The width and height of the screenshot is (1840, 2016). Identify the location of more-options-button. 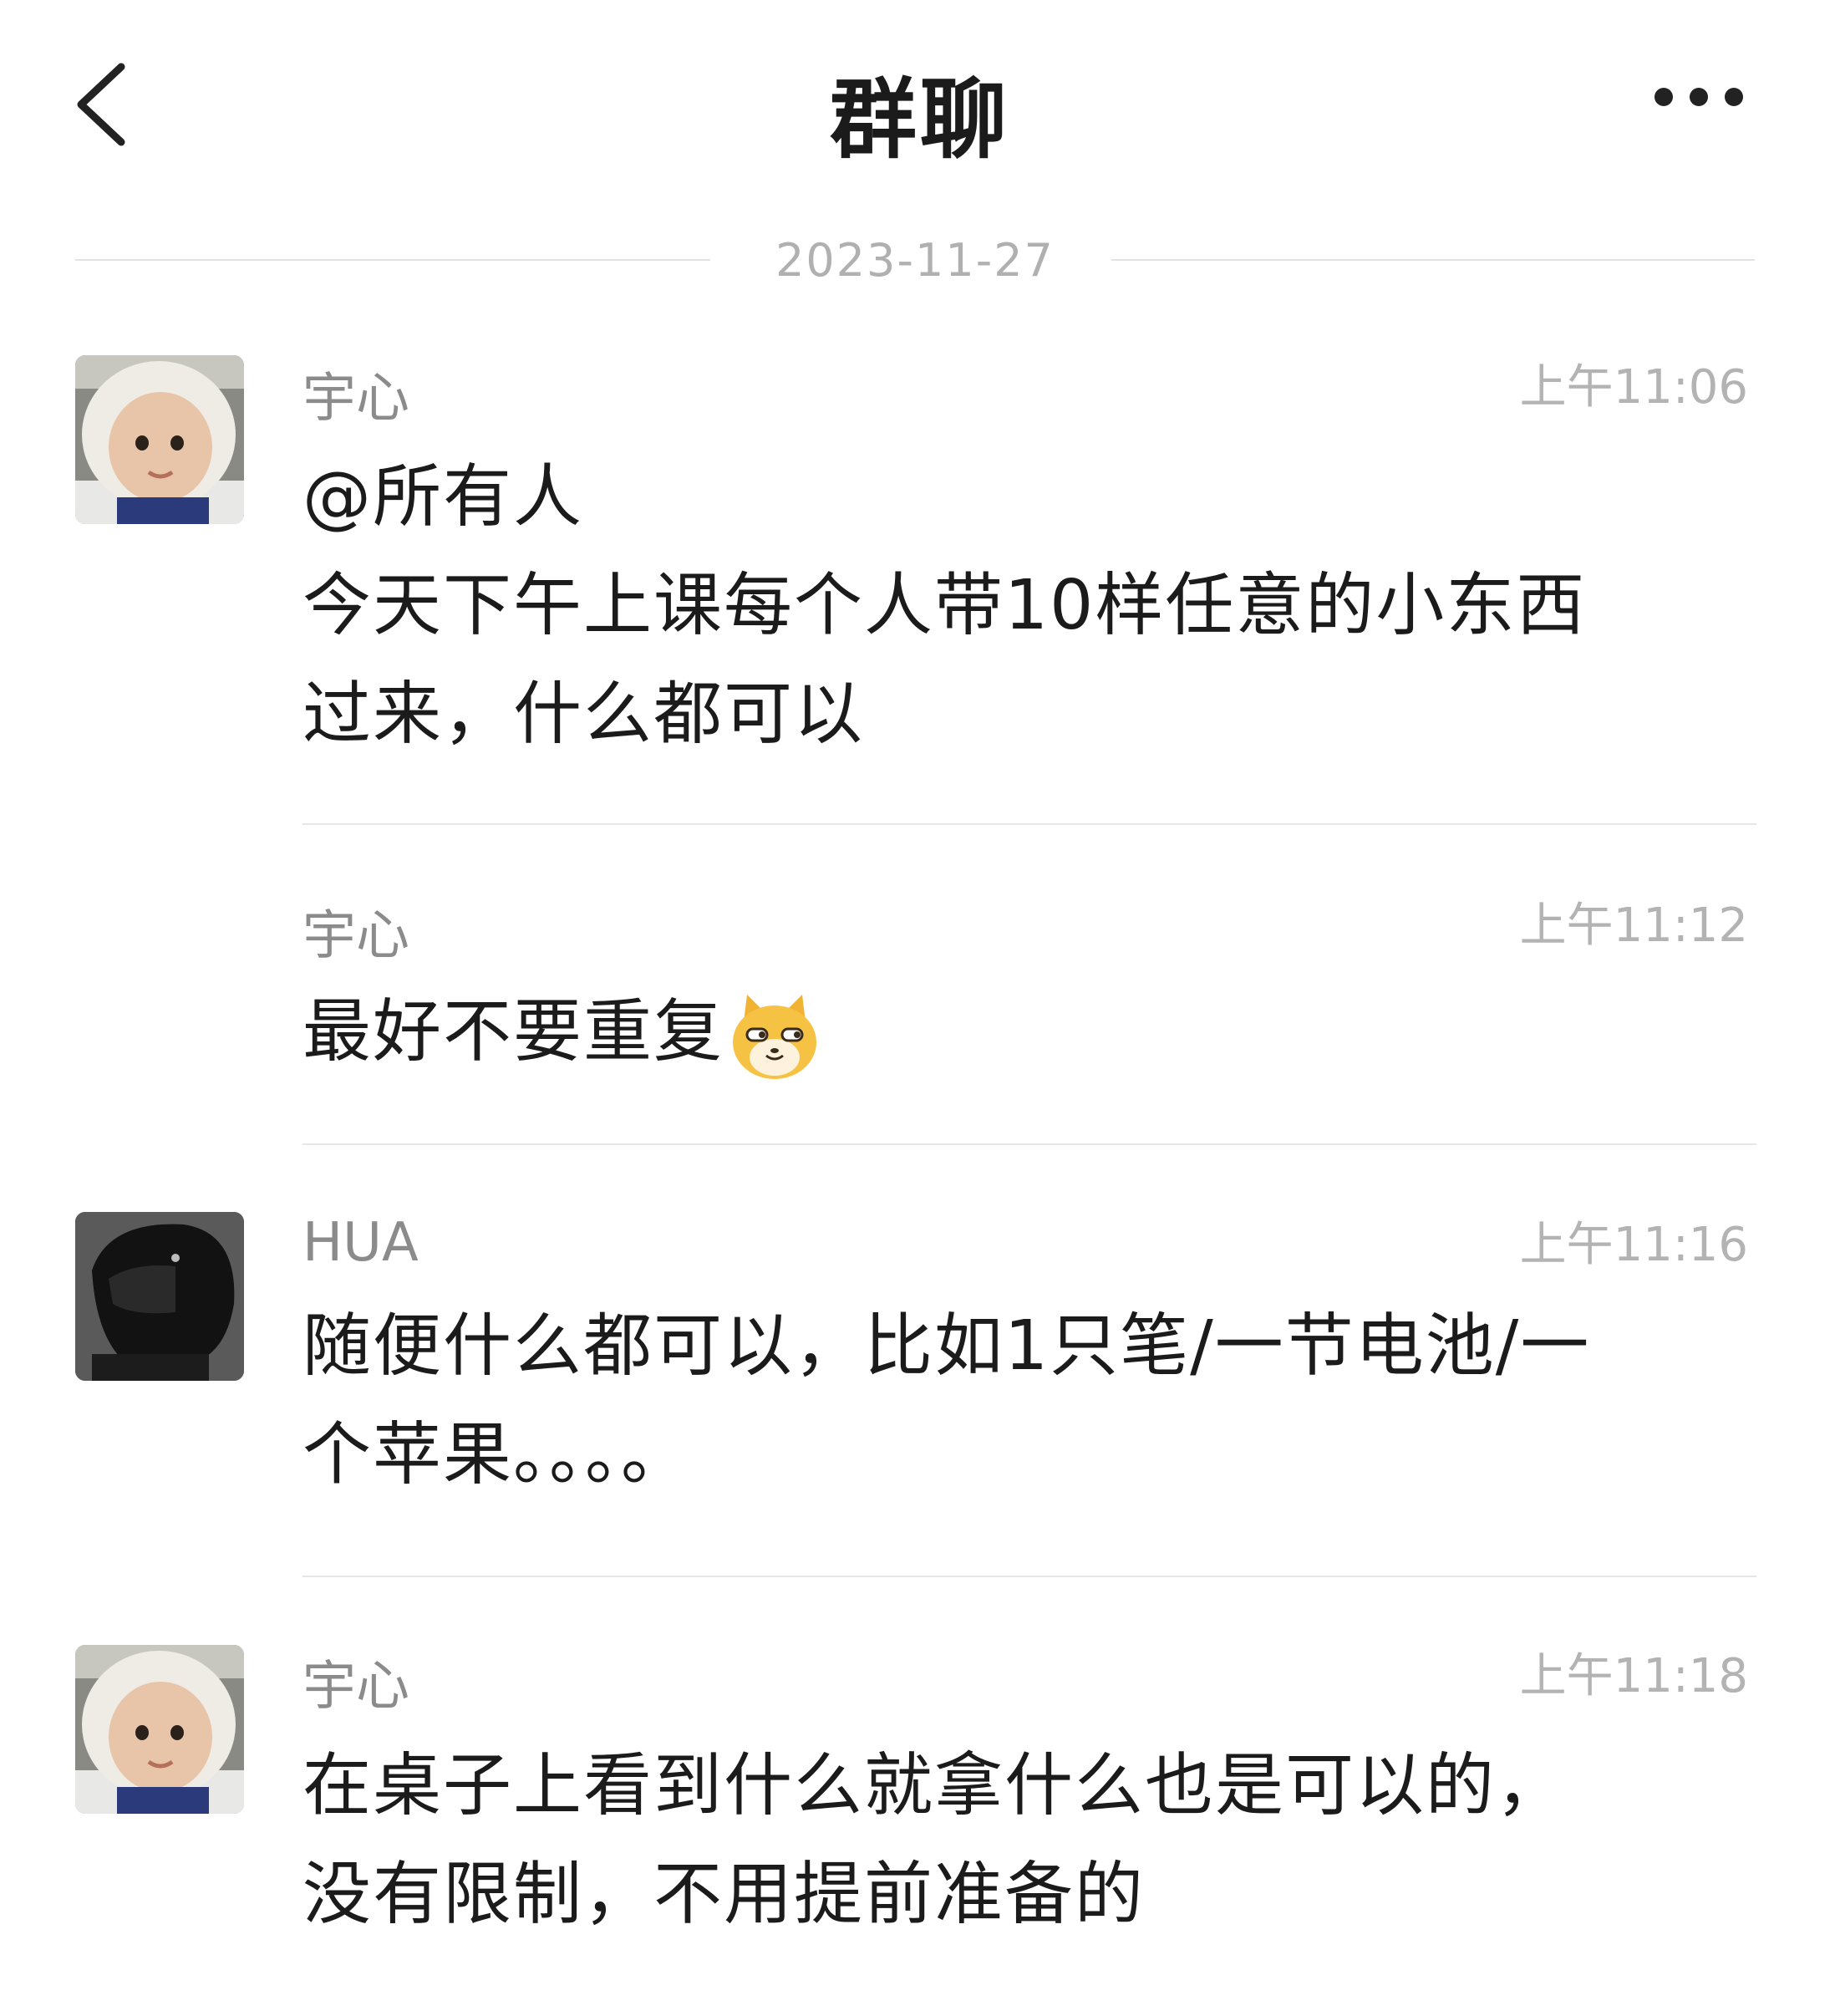
(1698, 100).